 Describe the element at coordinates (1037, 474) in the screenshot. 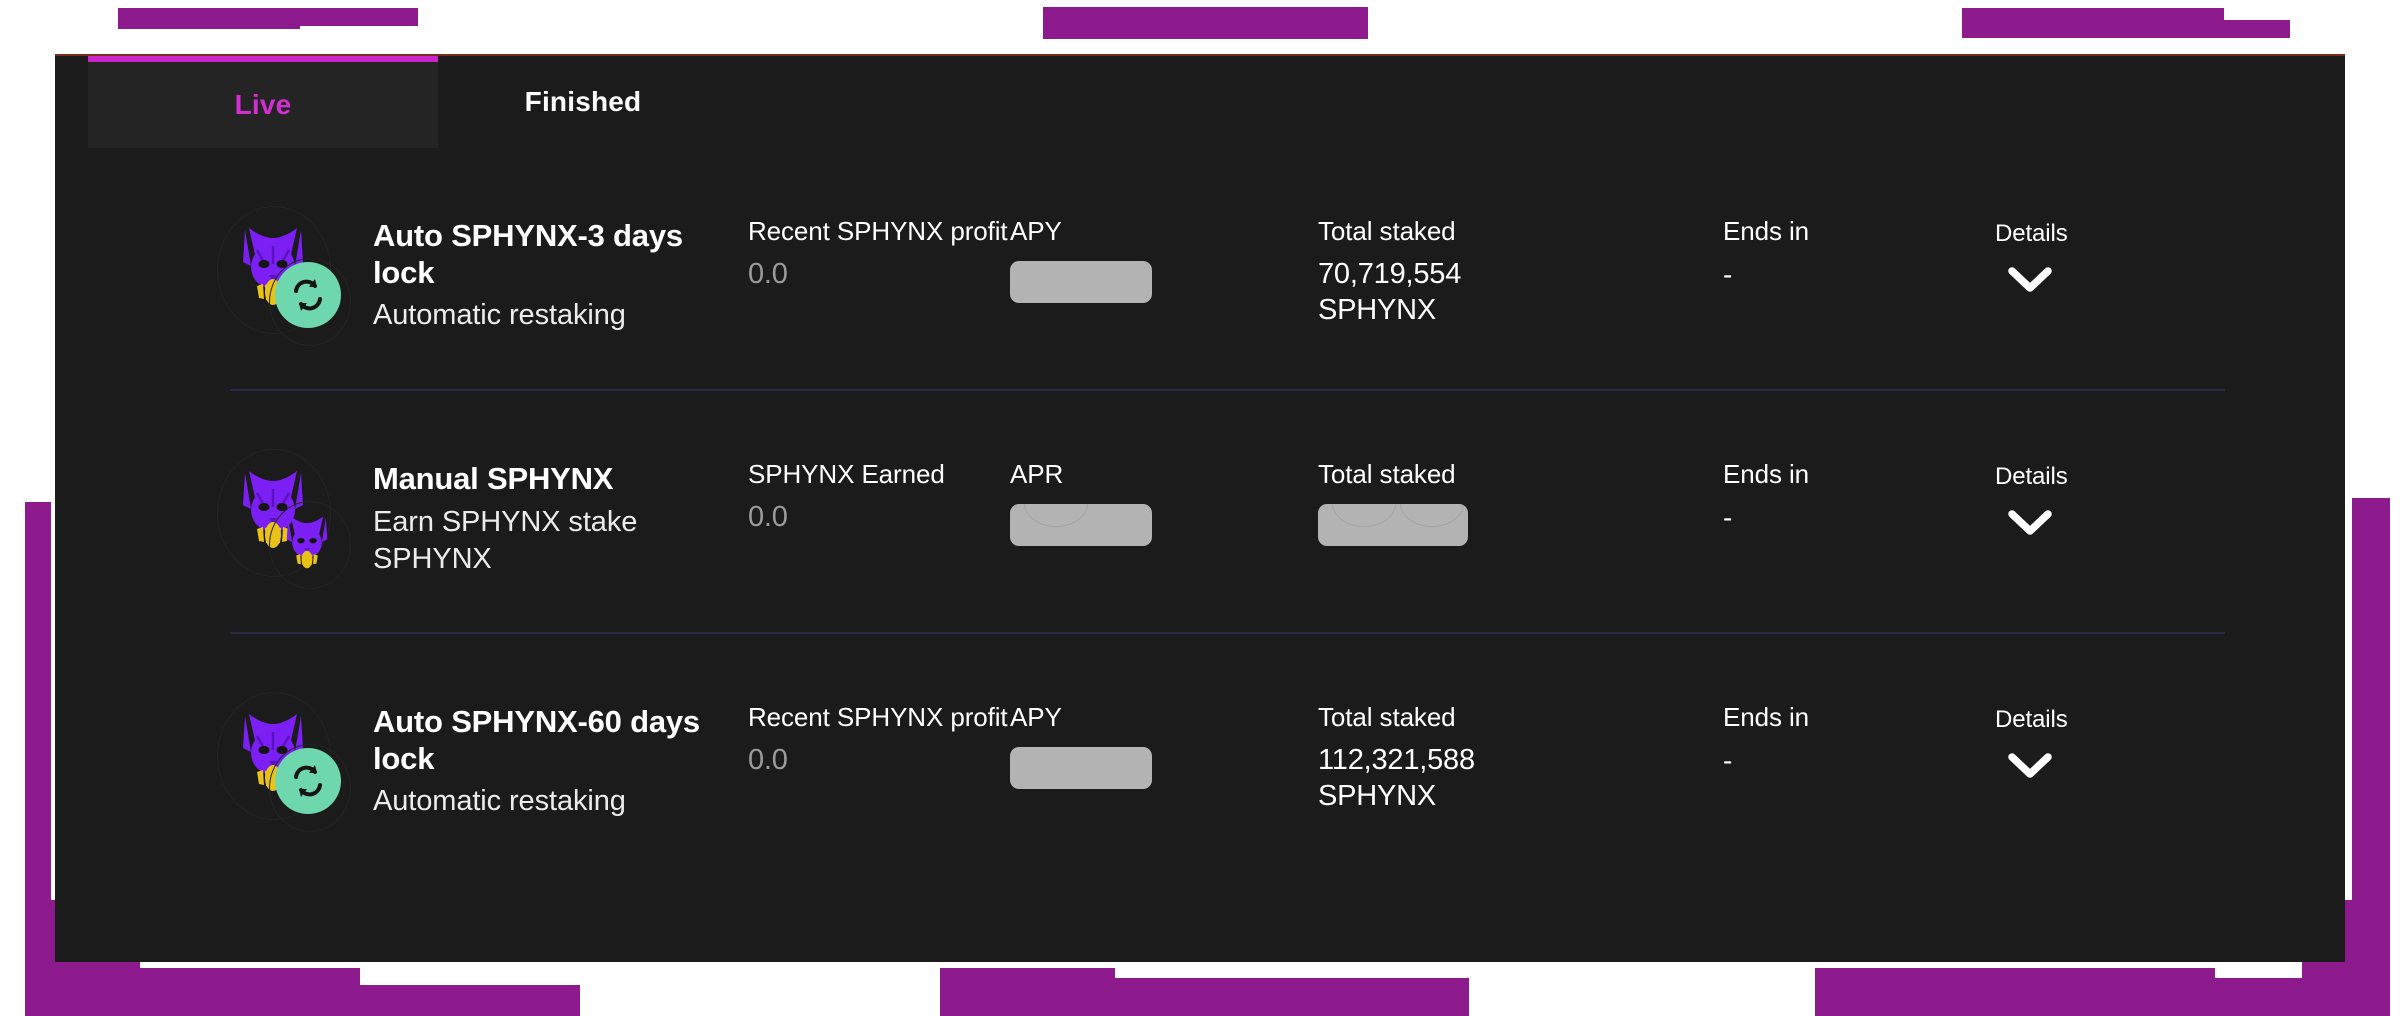

I see `rate-label: APR` at that location.